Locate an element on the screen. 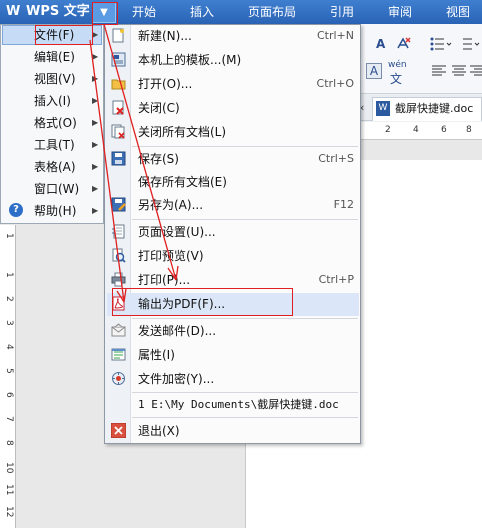 Image resolution: width=482 pixels, height=528 pixels. vruler-number: 6 is located at coordinates (9, 395).